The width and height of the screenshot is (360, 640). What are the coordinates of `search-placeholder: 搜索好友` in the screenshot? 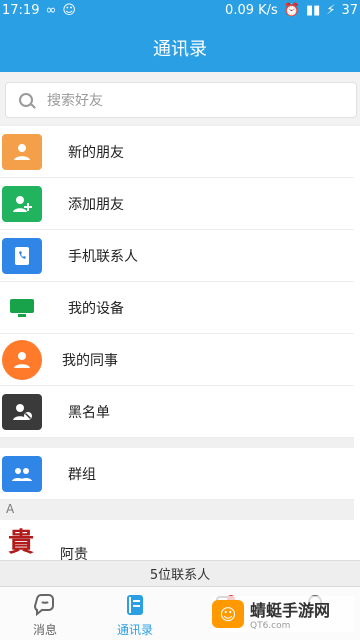 It's located at (75, 101).